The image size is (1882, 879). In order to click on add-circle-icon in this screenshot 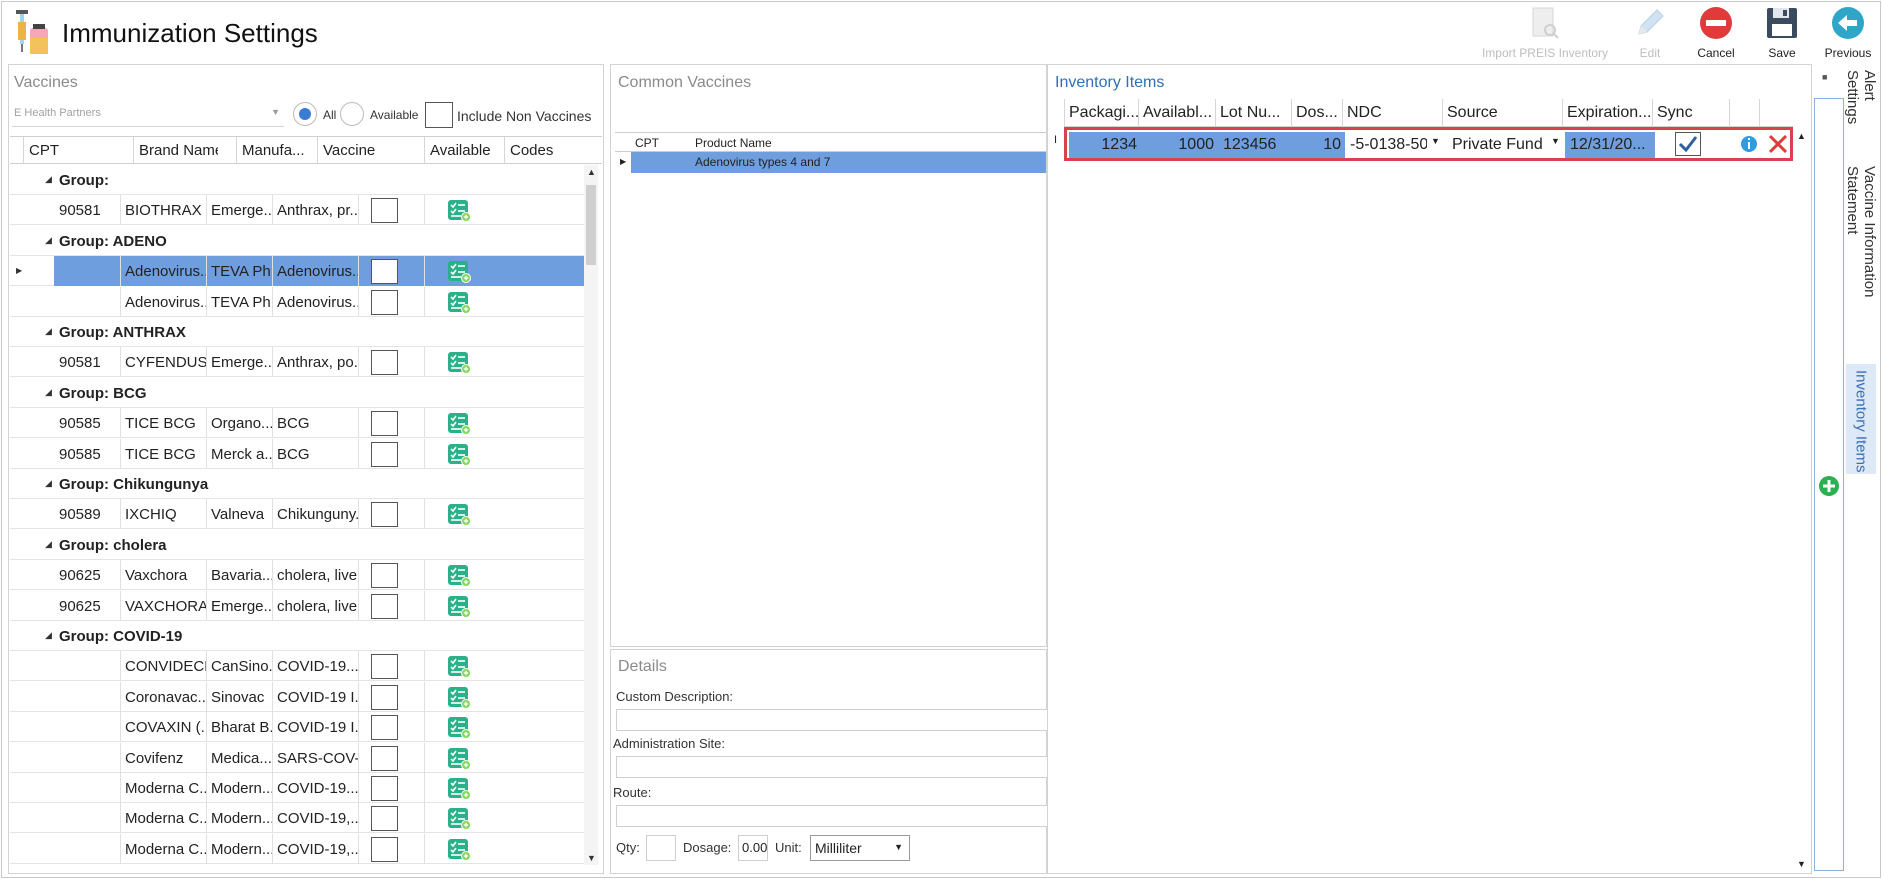, I will do `click(1829, 486)`.